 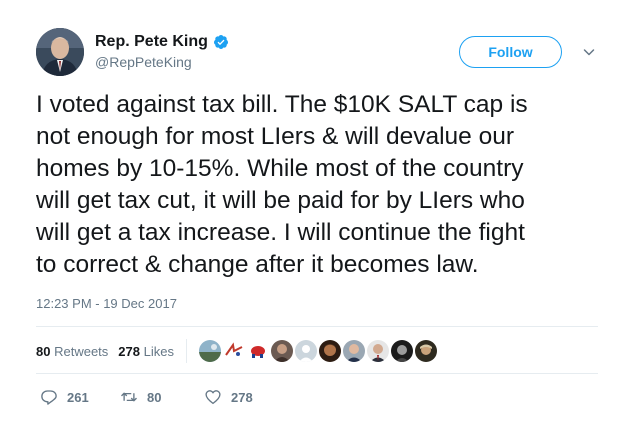 What do you see at coordinates (228, 397) in the screenshot?
I see `like-button: 278` at bounding box center [228, 397].